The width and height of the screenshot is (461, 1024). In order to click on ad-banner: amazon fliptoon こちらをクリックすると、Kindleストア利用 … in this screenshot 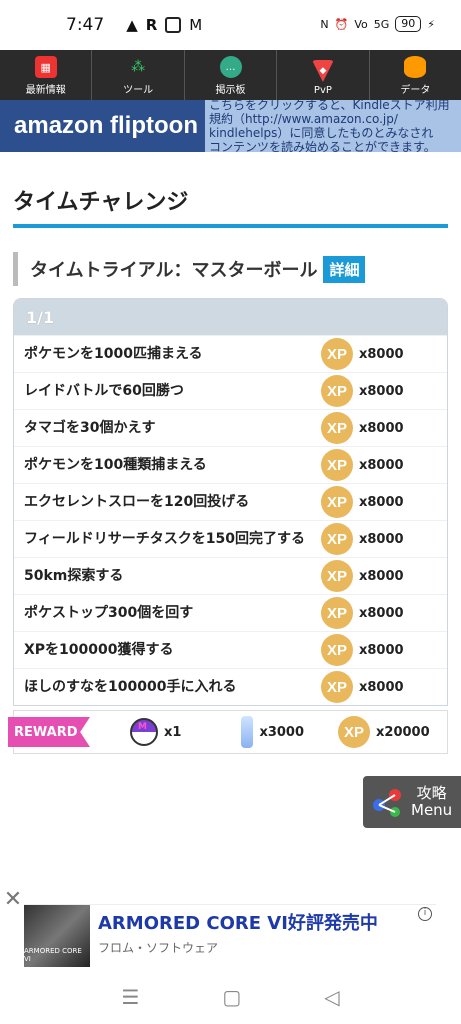, I will do `click(230, 126)`.